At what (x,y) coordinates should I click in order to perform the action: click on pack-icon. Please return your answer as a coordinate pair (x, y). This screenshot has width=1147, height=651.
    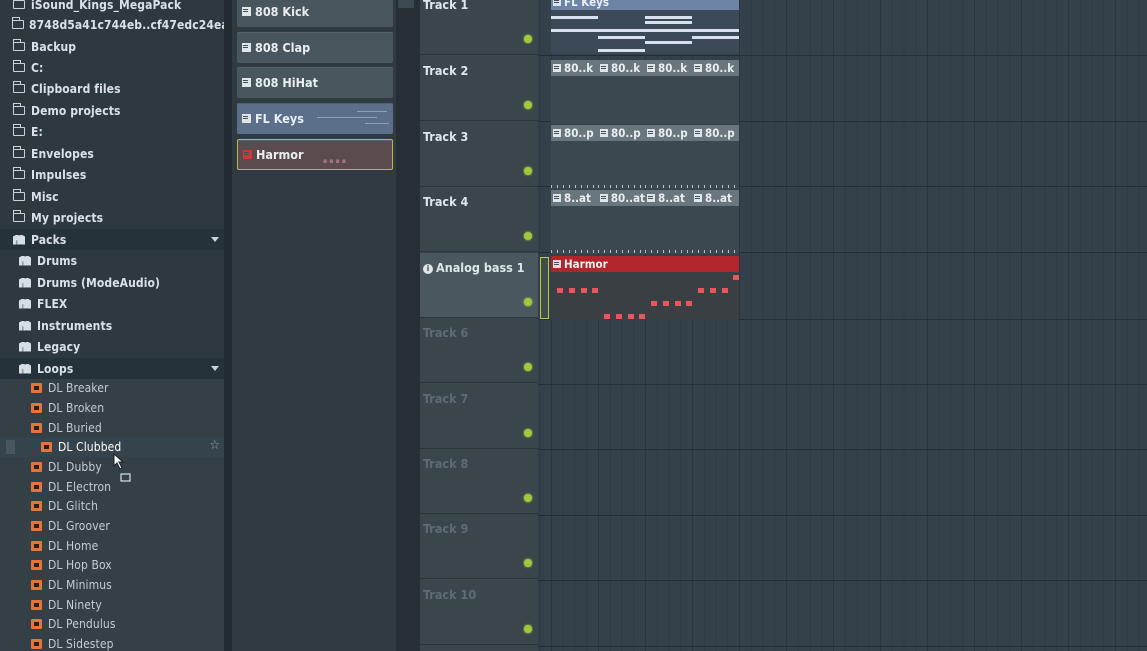
    Looking at the image, I should click on (25, 283).